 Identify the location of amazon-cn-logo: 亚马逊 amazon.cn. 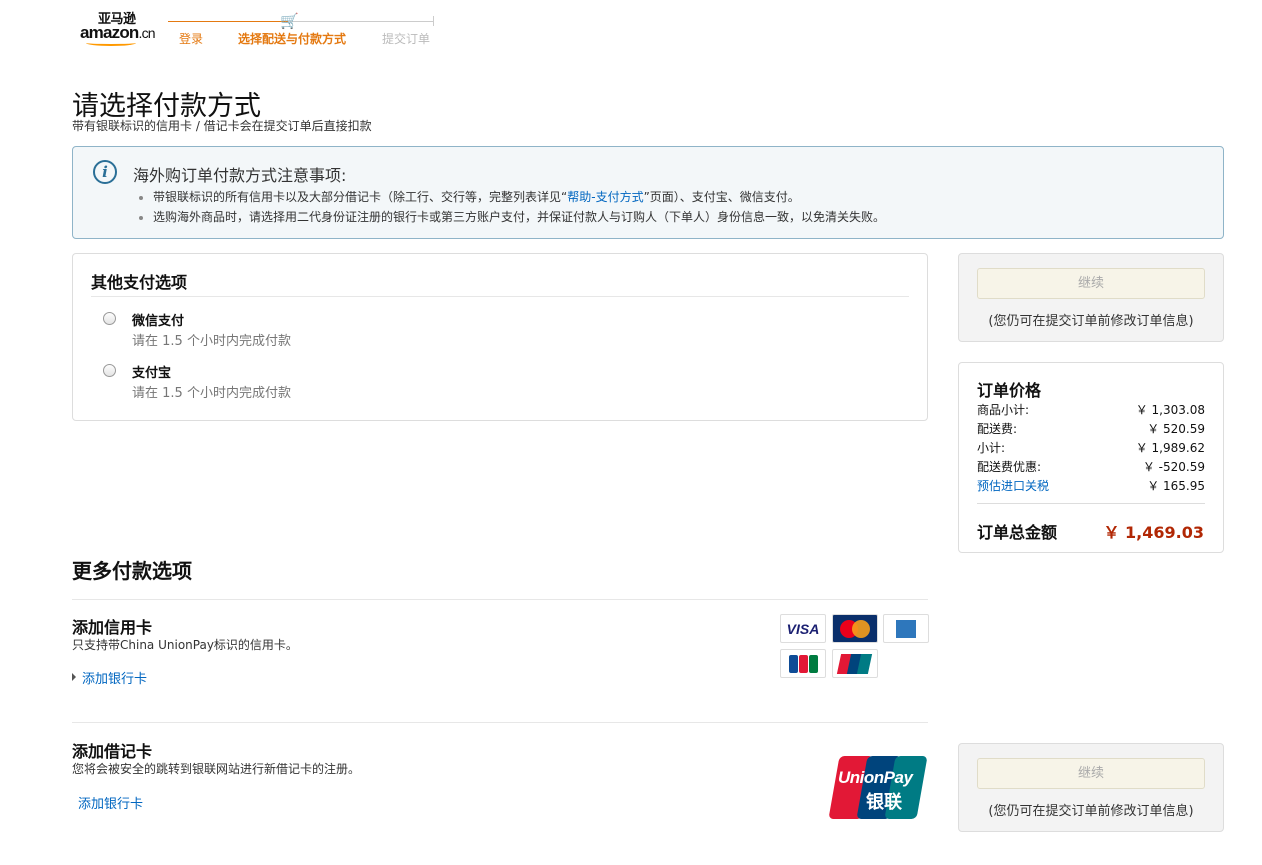
(120, 27).